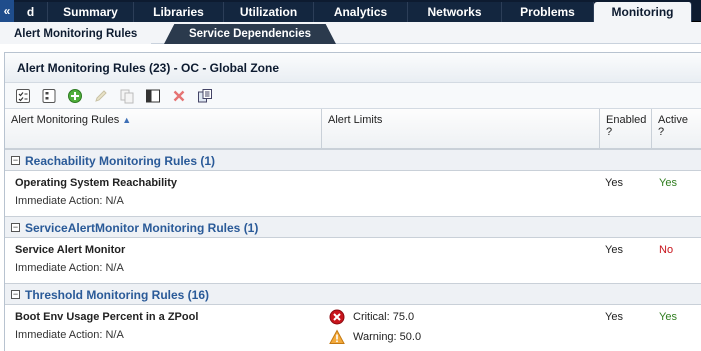 Image resolution: width=701 pixels, height=351 pixels. I want to click on group-row-threshold: − Threshold Monitoring Rules (16), so click(353, 294).